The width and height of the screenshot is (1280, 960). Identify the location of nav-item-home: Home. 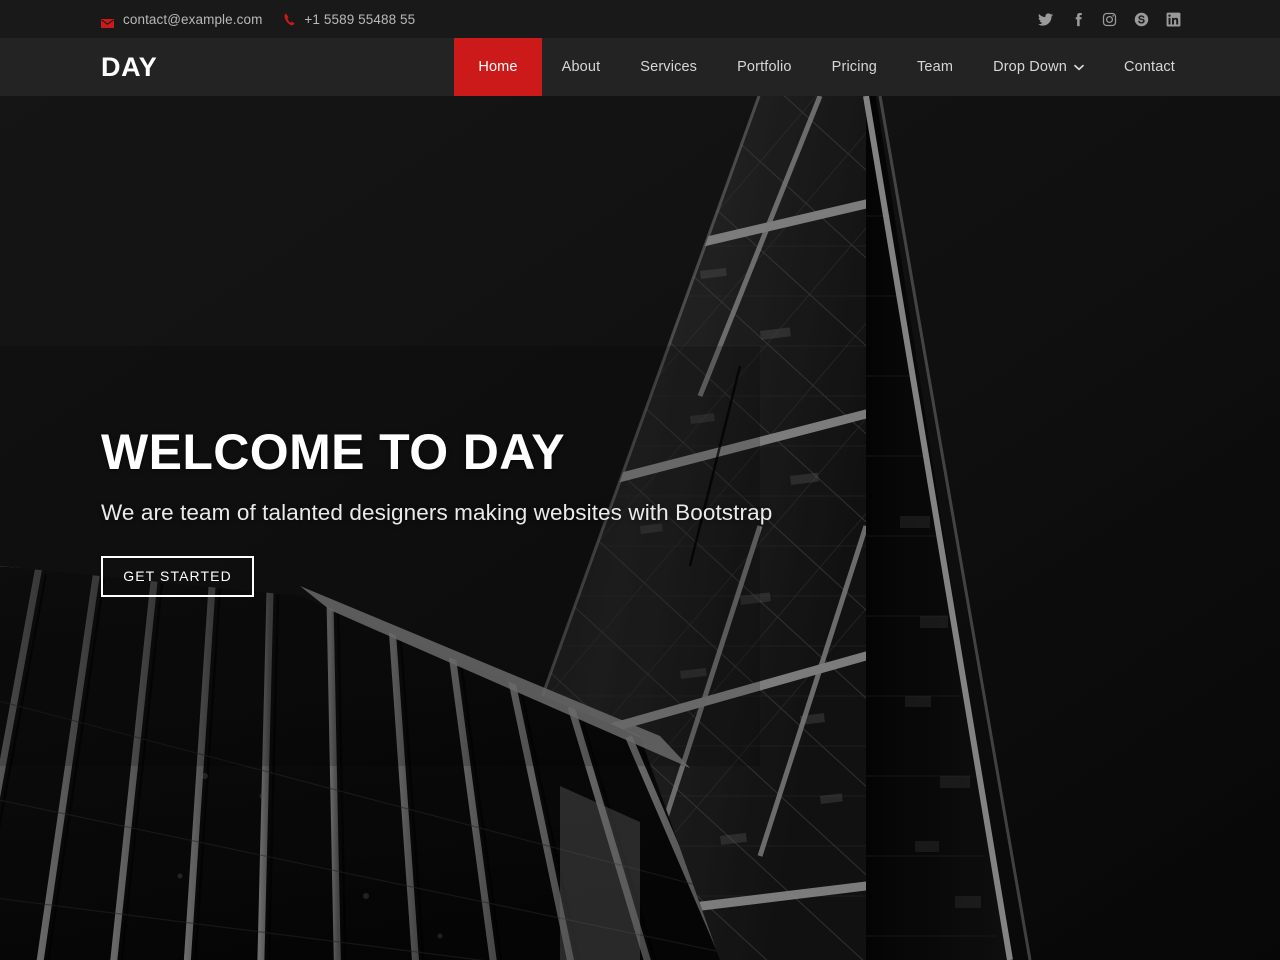
(498, 67).